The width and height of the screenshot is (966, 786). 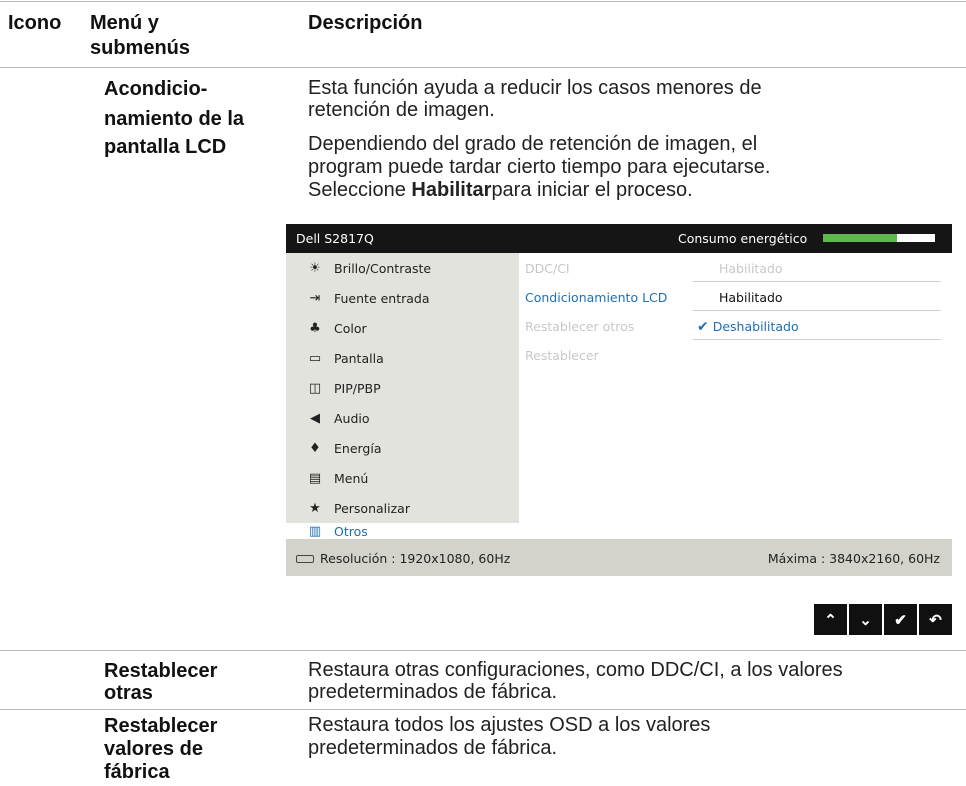 I want to click on table-top-rule, so click(x=483, y=1).